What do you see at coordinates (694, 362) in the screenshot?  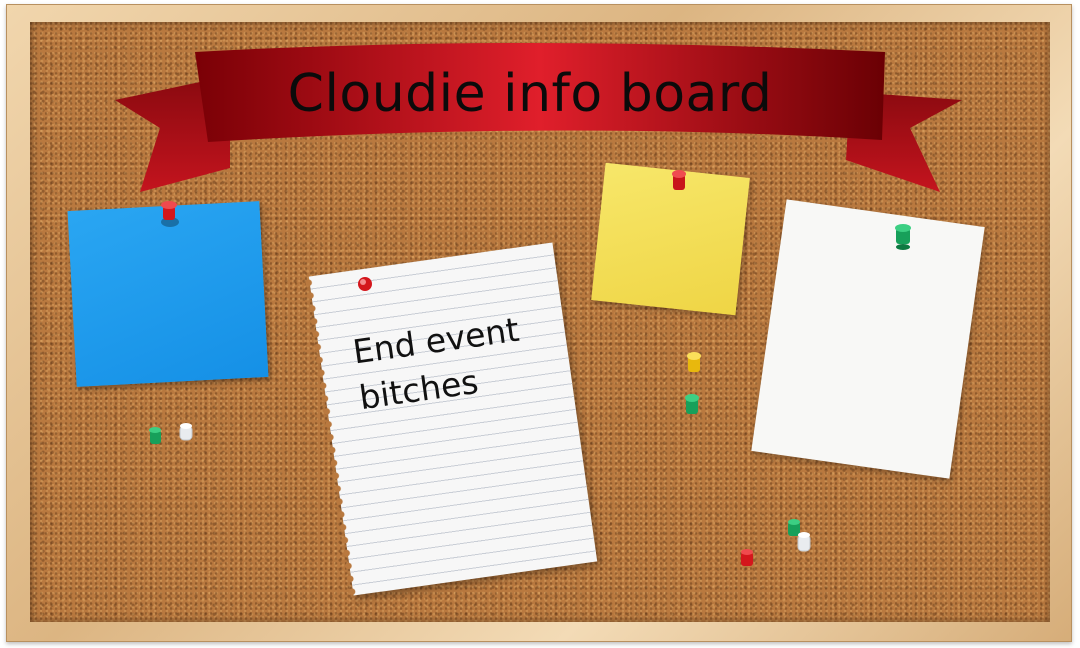 I see `pushpin-yellow-icon` at bounding box center [694, 362].